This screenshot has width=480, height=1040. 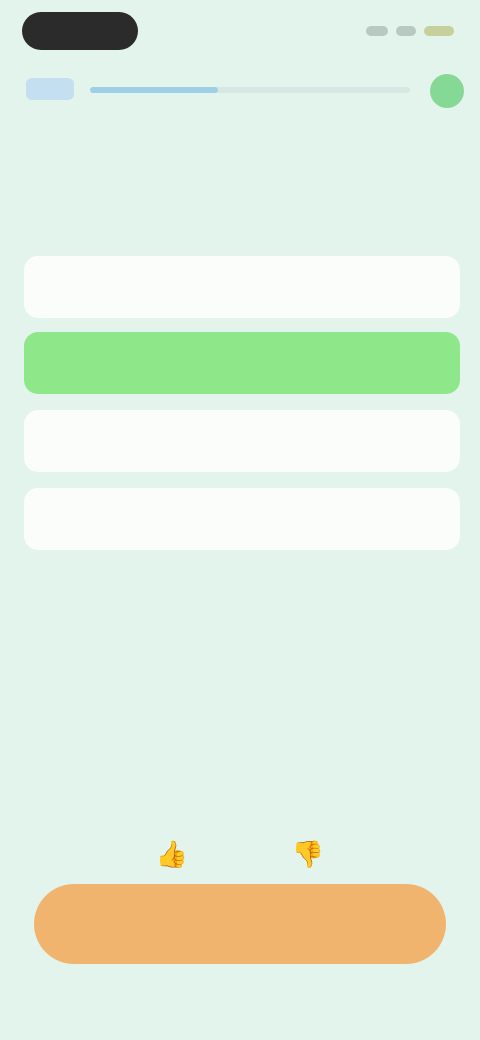 What do you see at coordinates (172, 854) in the screenshot?
I see `thumbs-up-icon: 👍` at bounding box center [172, 854].